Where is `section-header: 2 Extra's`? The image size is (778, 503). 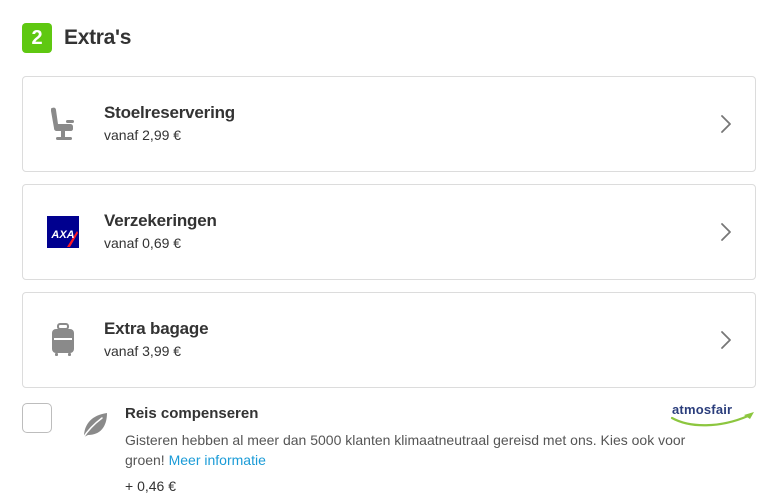
section-header: 2 Extra's is located at coordinates (76, 38).